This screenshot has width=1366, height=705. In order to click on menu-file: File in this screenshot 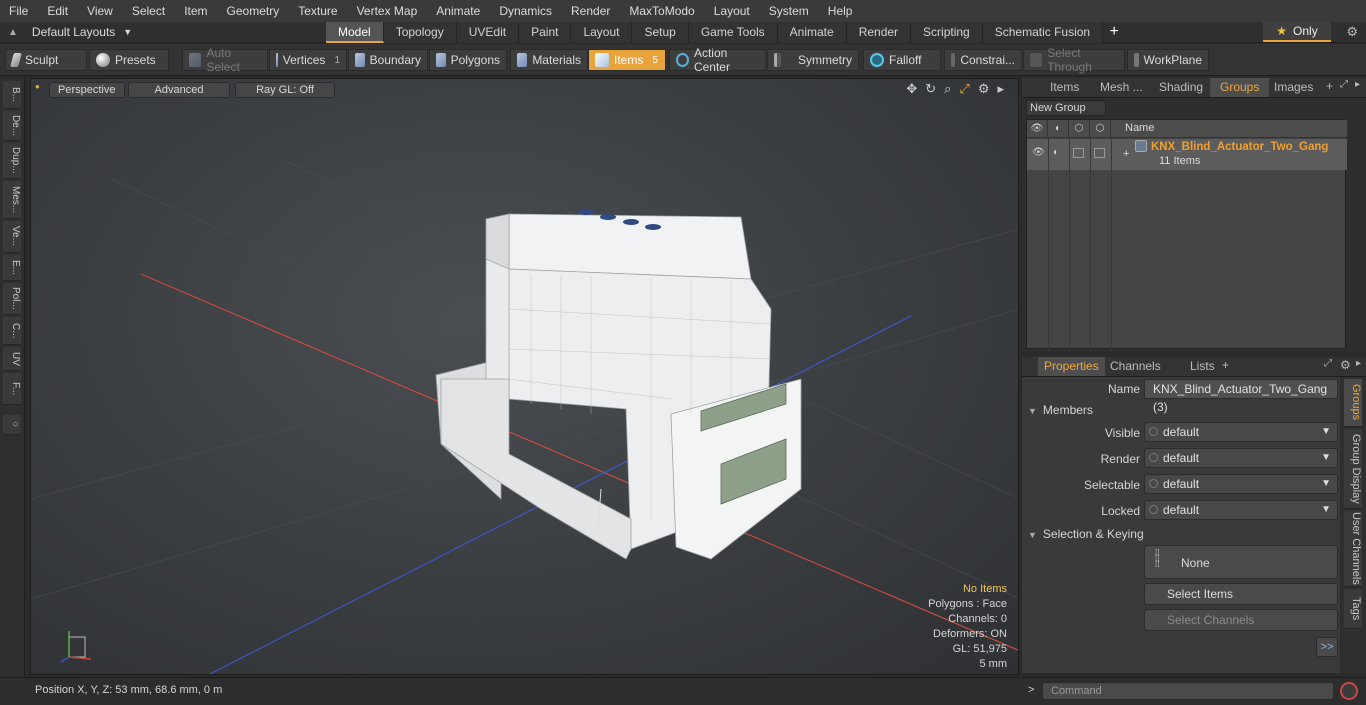, I will do `click(19, 11)`.